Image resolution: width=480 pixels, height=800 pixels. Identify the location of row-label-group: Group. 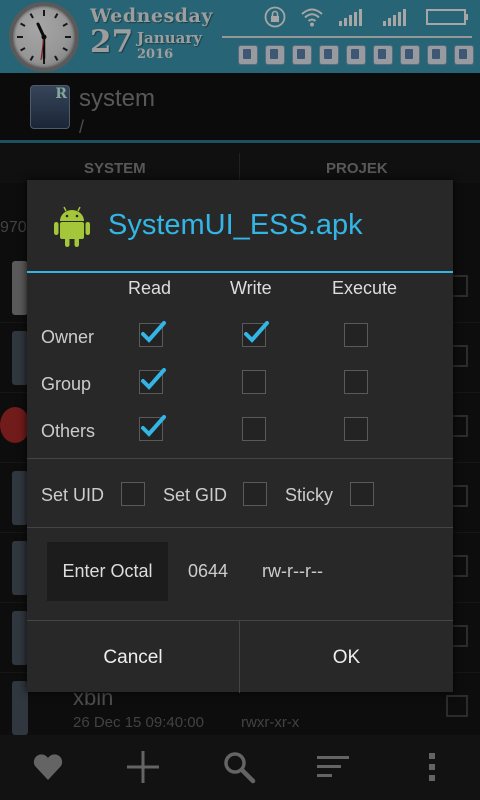
(66, 384).